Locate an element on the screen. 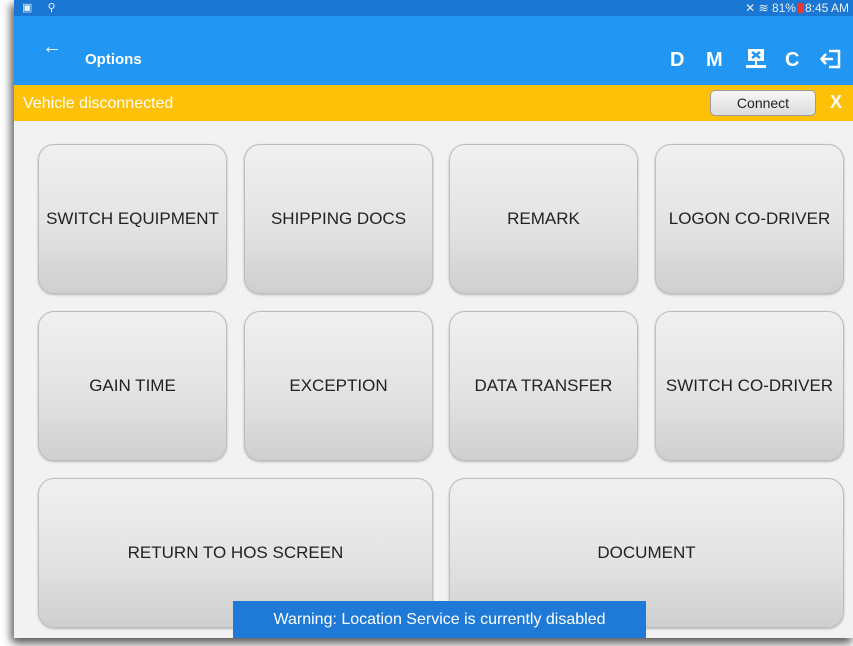 This screenshot has height=646, width=853. data-transfer-button: DATA TRANSFER is located at coordinates (543, 386).